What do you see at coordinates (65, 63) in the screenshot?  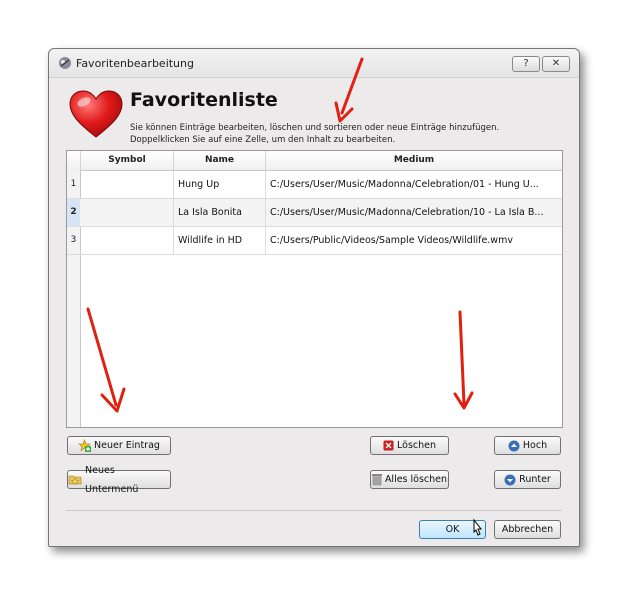 I see `app-icon` at bounding box center [65, 63].